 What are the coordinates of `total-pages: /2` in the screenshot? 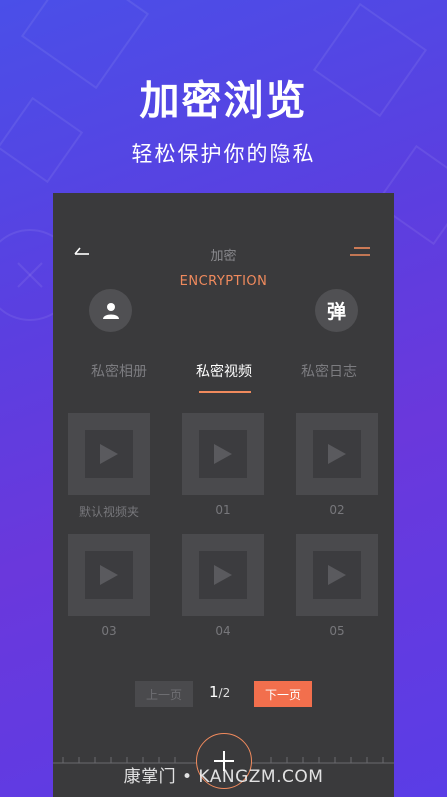 It's located at (224, 693).